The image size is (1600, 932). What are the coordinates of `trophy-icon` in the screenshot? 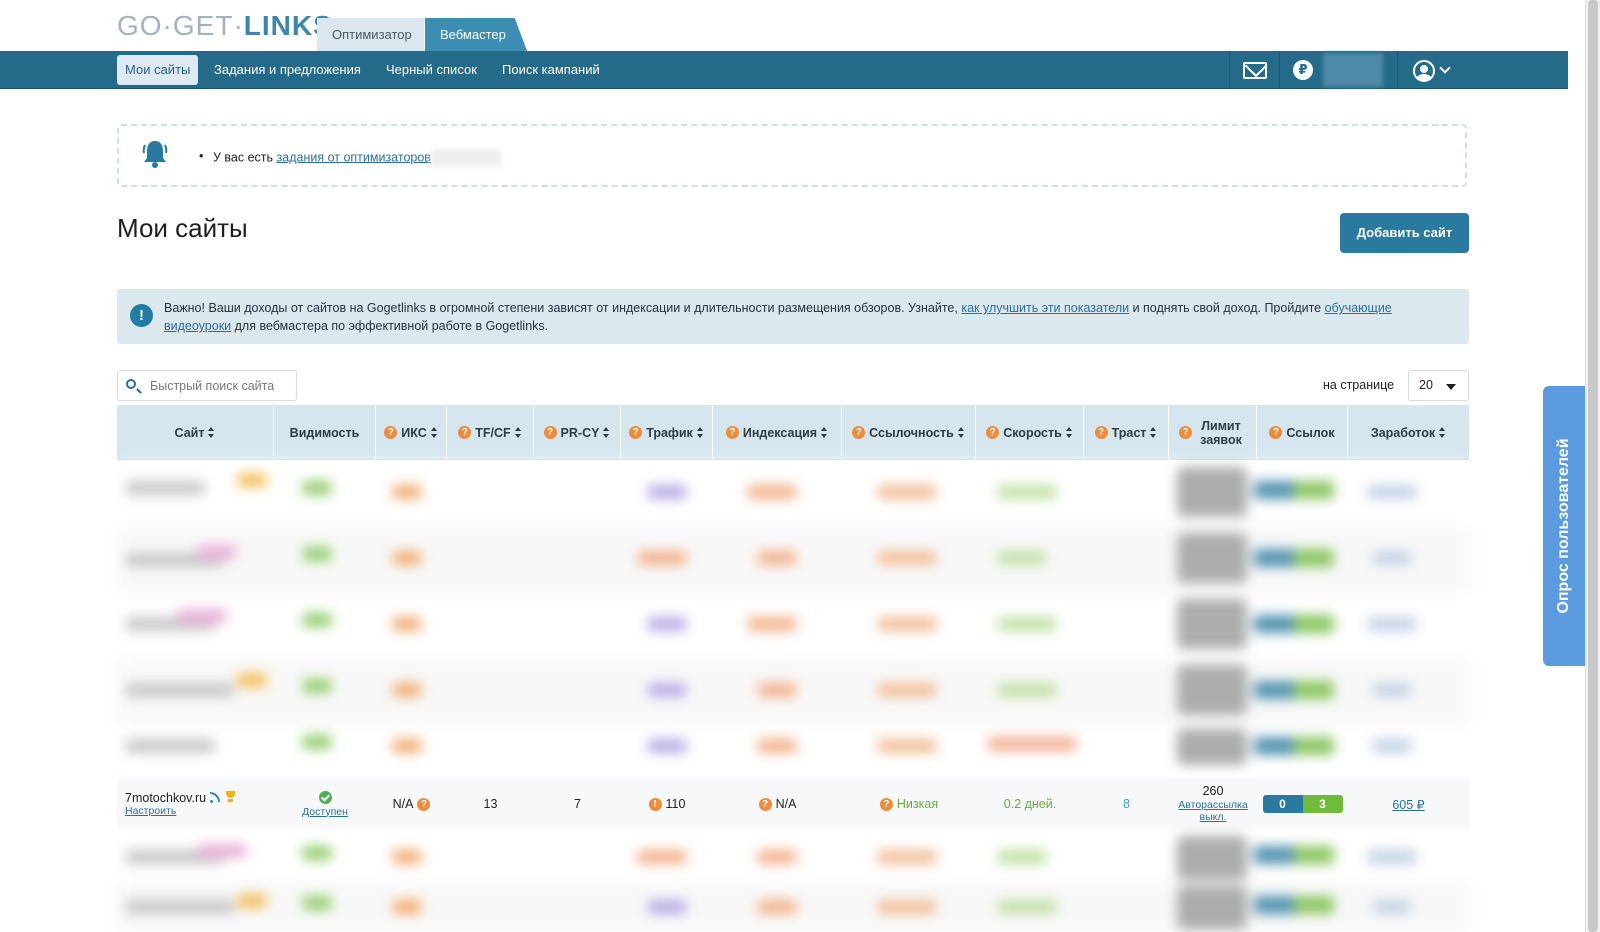 It's located at (230, 797).